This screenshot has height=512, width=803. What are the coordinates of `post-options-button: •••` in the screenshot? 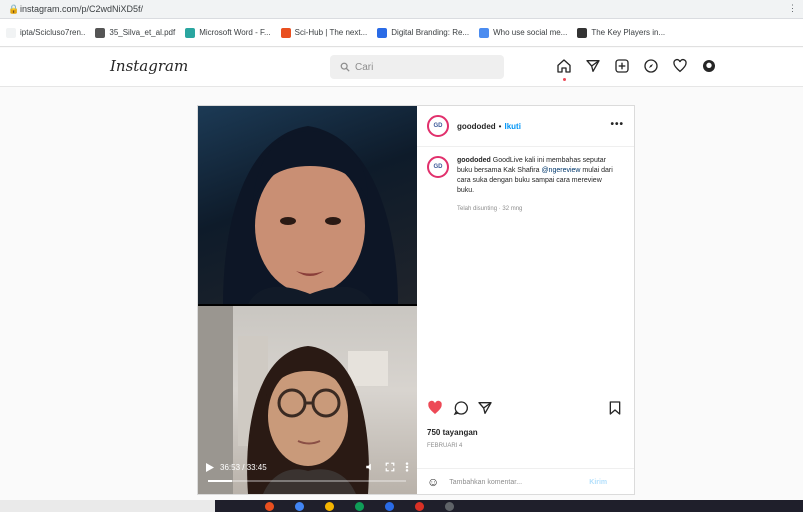 It's located at (617, 124).